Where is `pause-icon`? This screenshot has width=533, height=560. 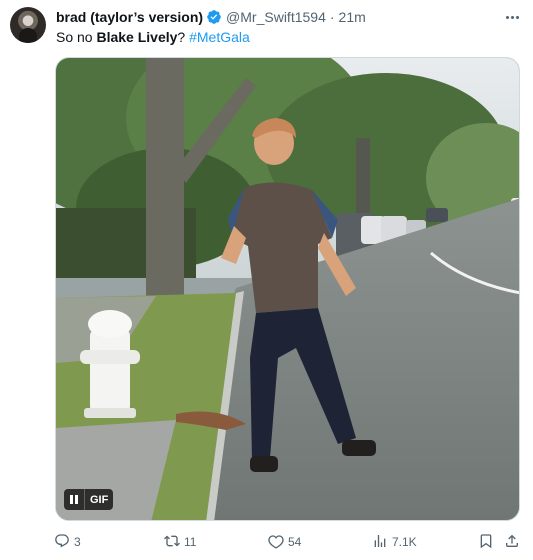
pause-icon is located at coordinates (74, 499).